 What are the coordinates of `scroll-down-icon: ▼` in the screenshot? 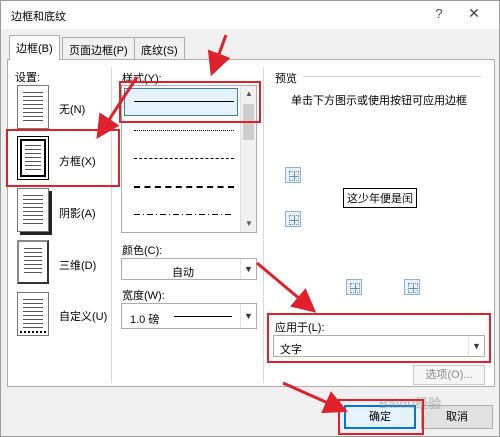 It's located at (249, 224).